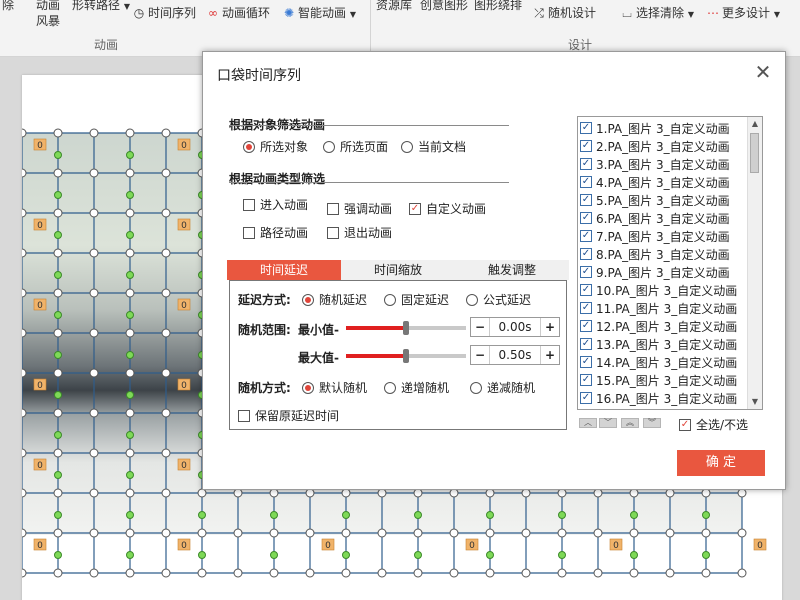  I want to click on max-value-stepper: − 0.50s +, so click(515, 355).